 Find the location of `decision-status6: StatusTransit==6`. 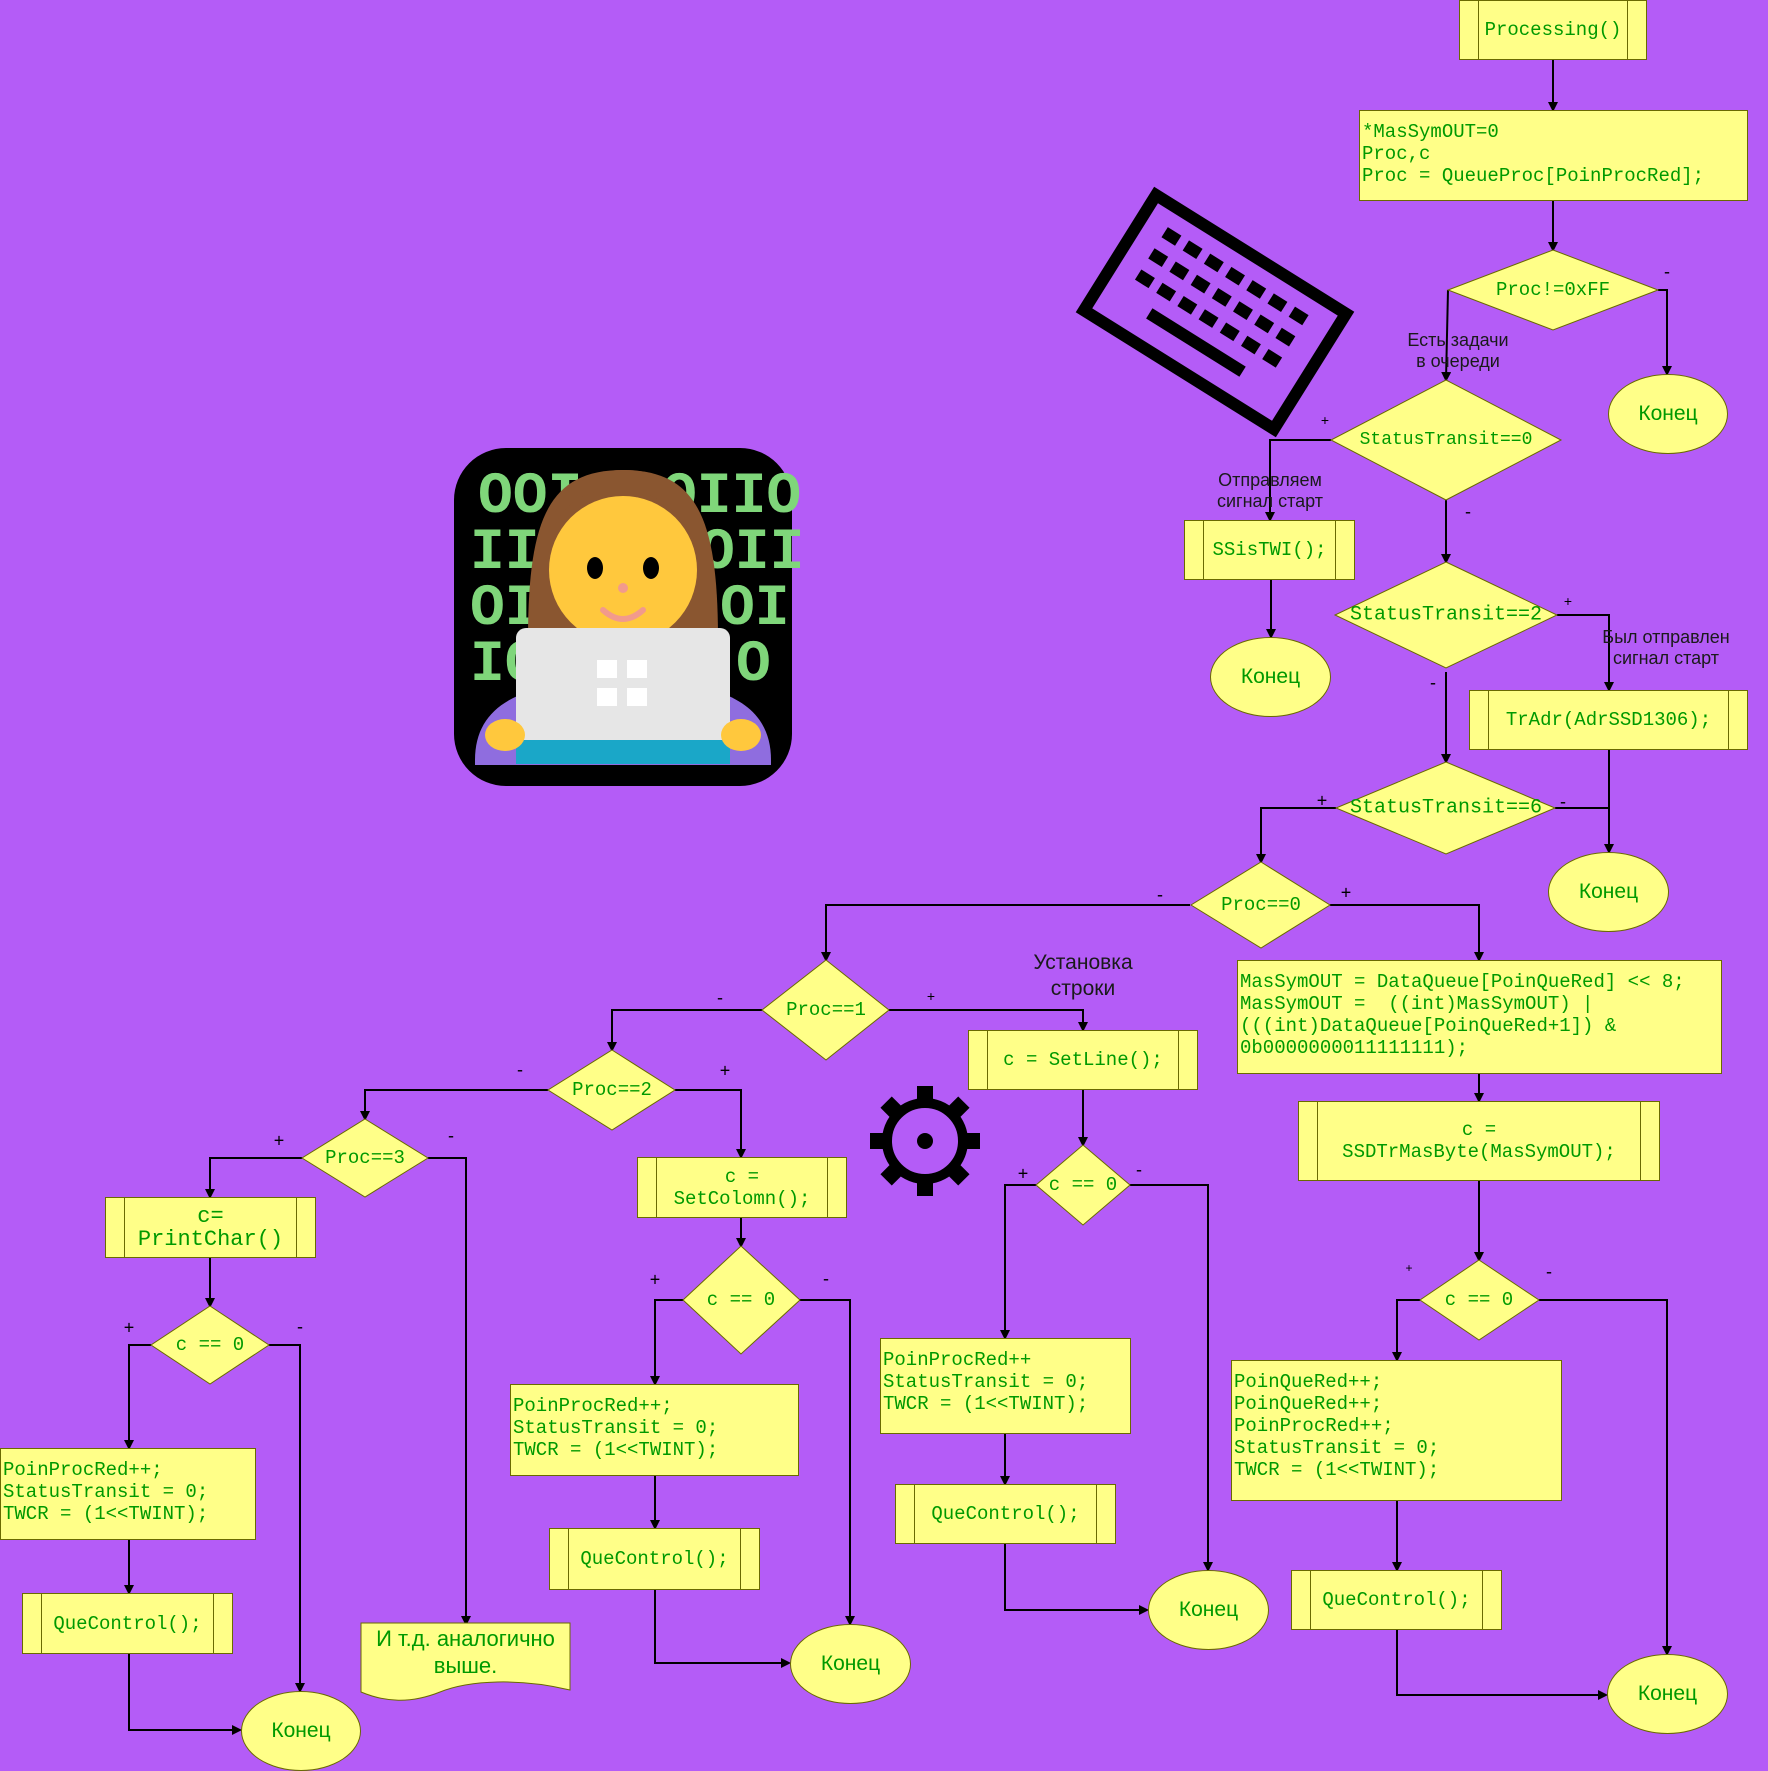

decision-status6: StatusTransit==6 is located at coordinates (1446, 808).